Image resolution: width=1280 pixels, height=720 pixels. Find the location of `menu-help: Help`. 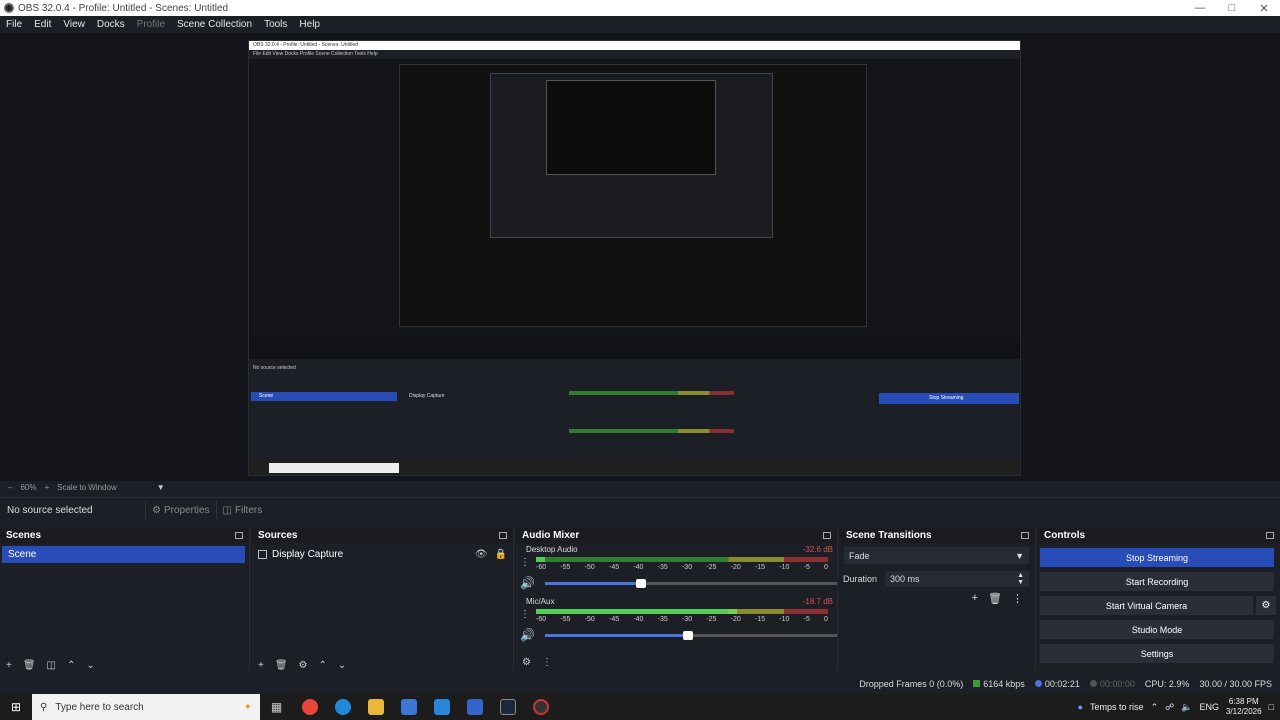

menu-help: Help is located at coordinates (309, 24).